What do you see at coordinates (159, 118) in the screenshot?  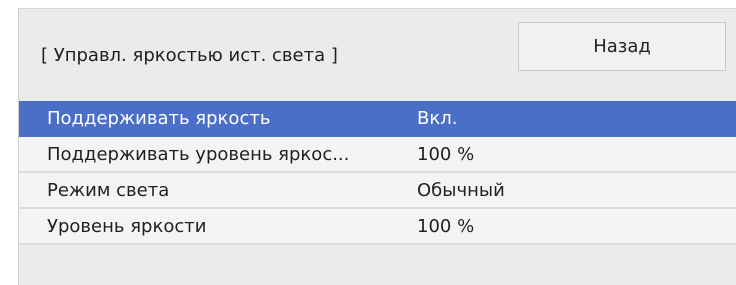 I see `menu-item-label: Поддерживать яркость` at bounding box center [159, 118].